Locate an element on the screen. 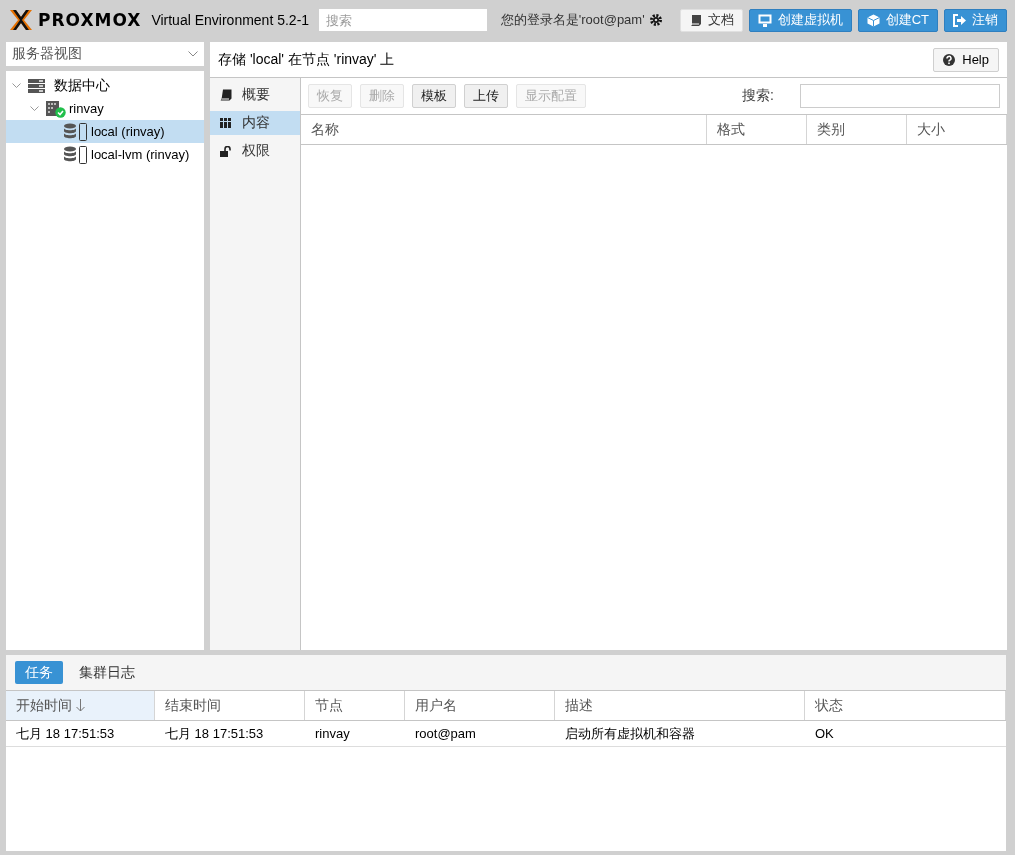 Image resolution: width=1015 pixels, height=855 pixels. panel-title: 存储 'local' 在节点 'rinvay' 上 is located at coordinates (306, 59).